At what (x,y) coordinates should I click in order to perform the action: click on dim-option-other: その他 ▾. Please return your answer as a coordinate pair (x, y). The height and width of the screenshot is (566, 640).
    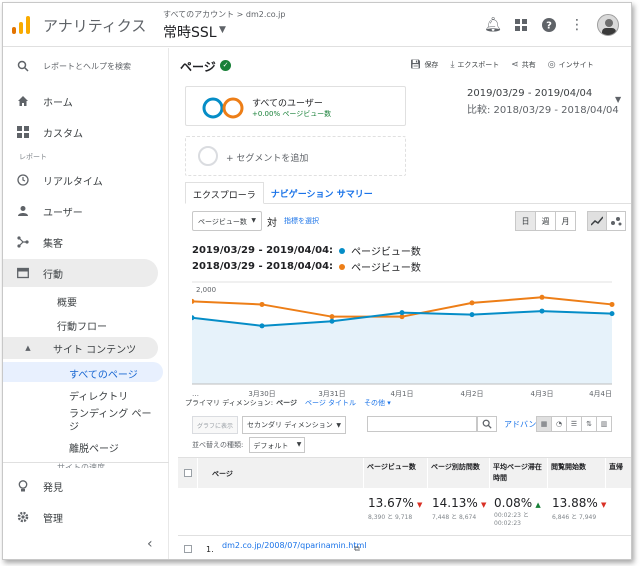
    Looking at the image, I should click on (377, 403).